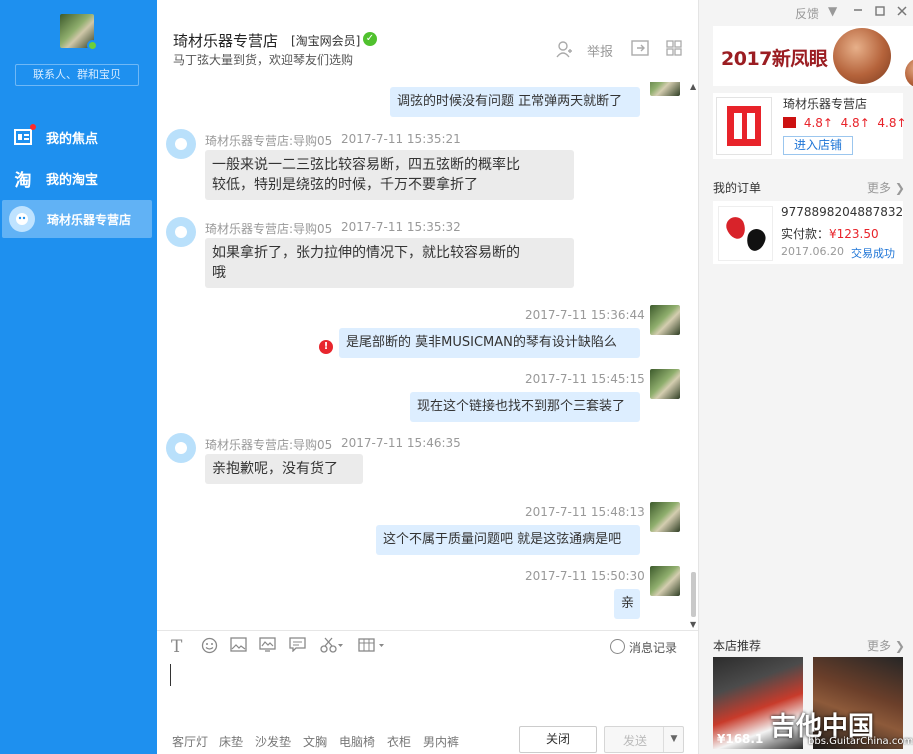 The image size is (913, 754). Describe the element at coordinates (427, 693) in the screenshot. I see `message-input` at that location.